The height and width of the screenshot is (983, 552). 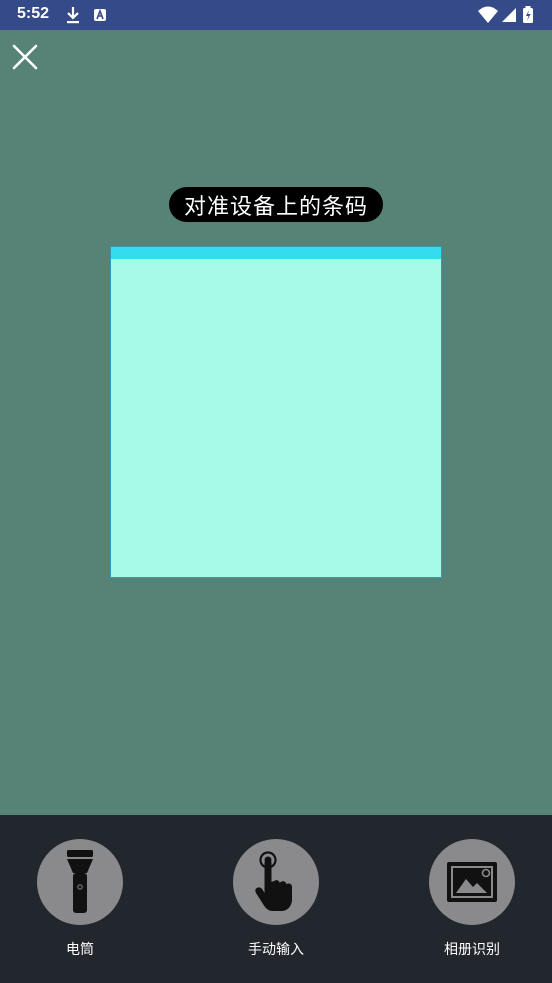 What do you see at coordinates (276, 950) in the screenshot?
I see `manual-input-label: 手动输入` at bounding box center [276, 950].